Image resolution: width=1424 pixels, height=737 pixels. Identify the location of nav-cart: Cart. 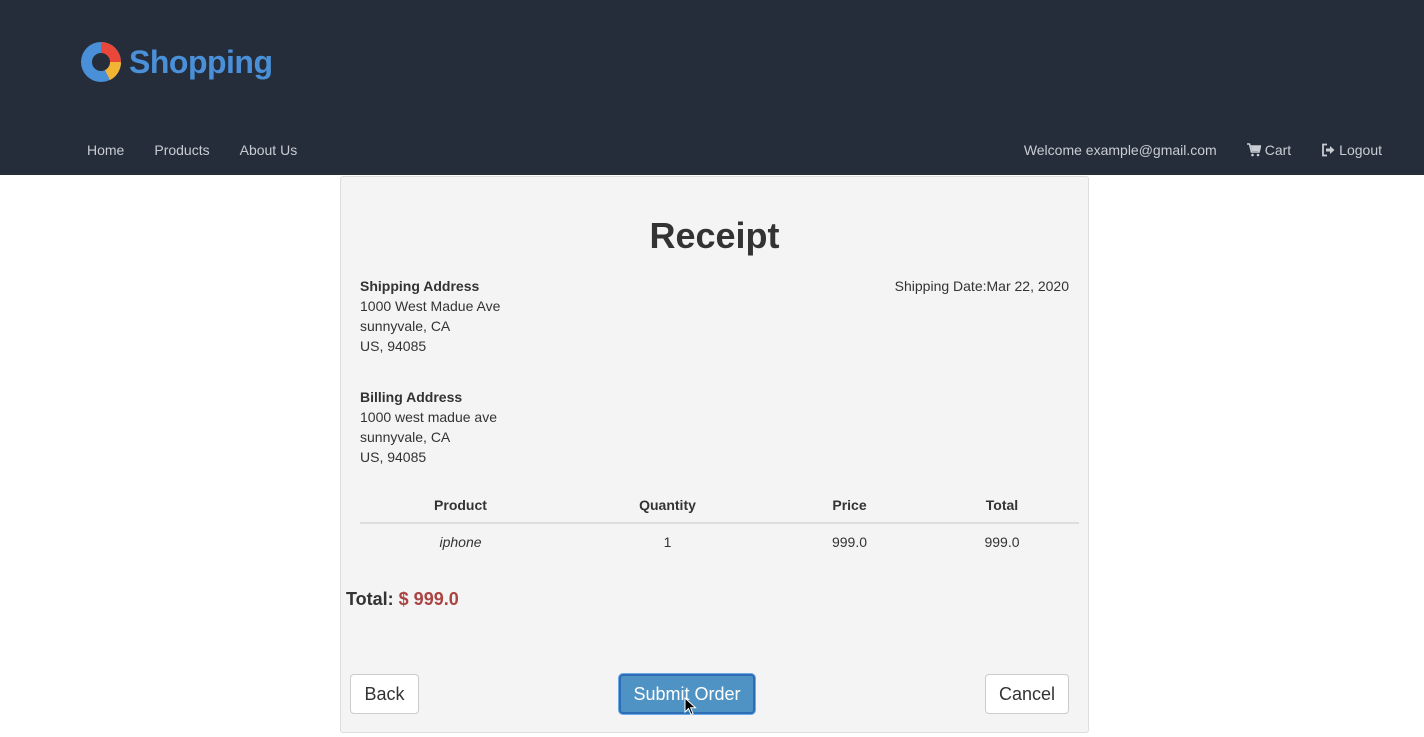
(1254, 150).